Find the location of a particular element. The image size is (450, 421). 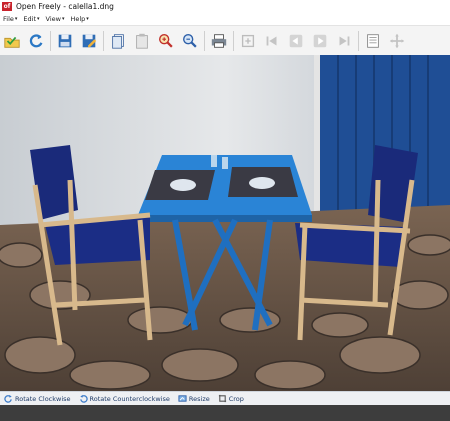

fit-icon is located at coordinates (248, 40).